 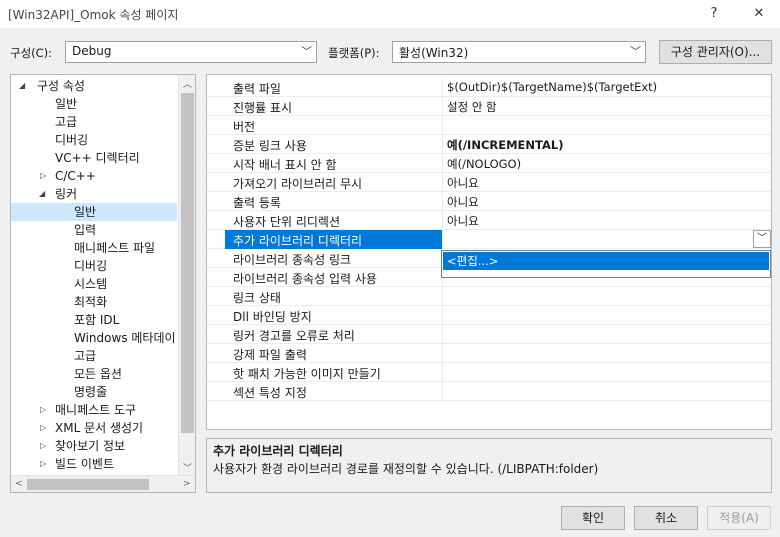 I want to click on grid-row: 출력 등록 아니요, so click(x=489, y=201).